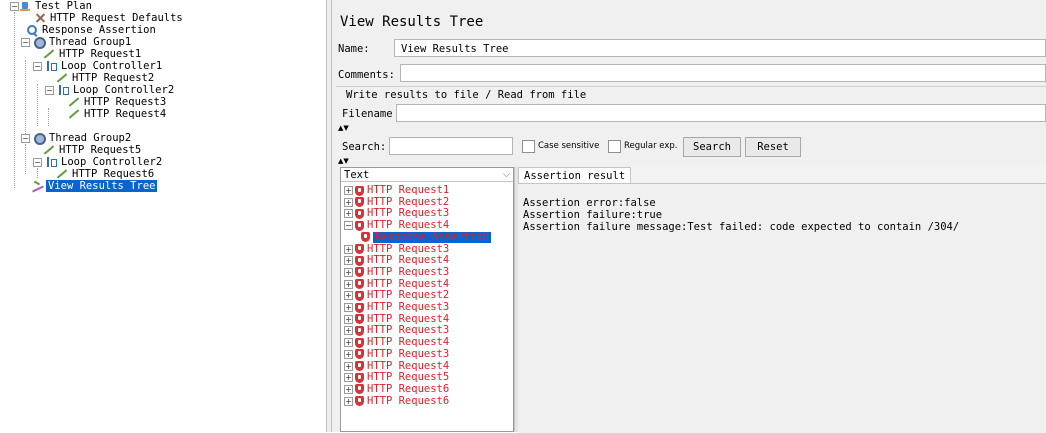  Describe the element at coordinates (614, 146) in the screenshot. I see `regular-exp-checkbox` at that location.